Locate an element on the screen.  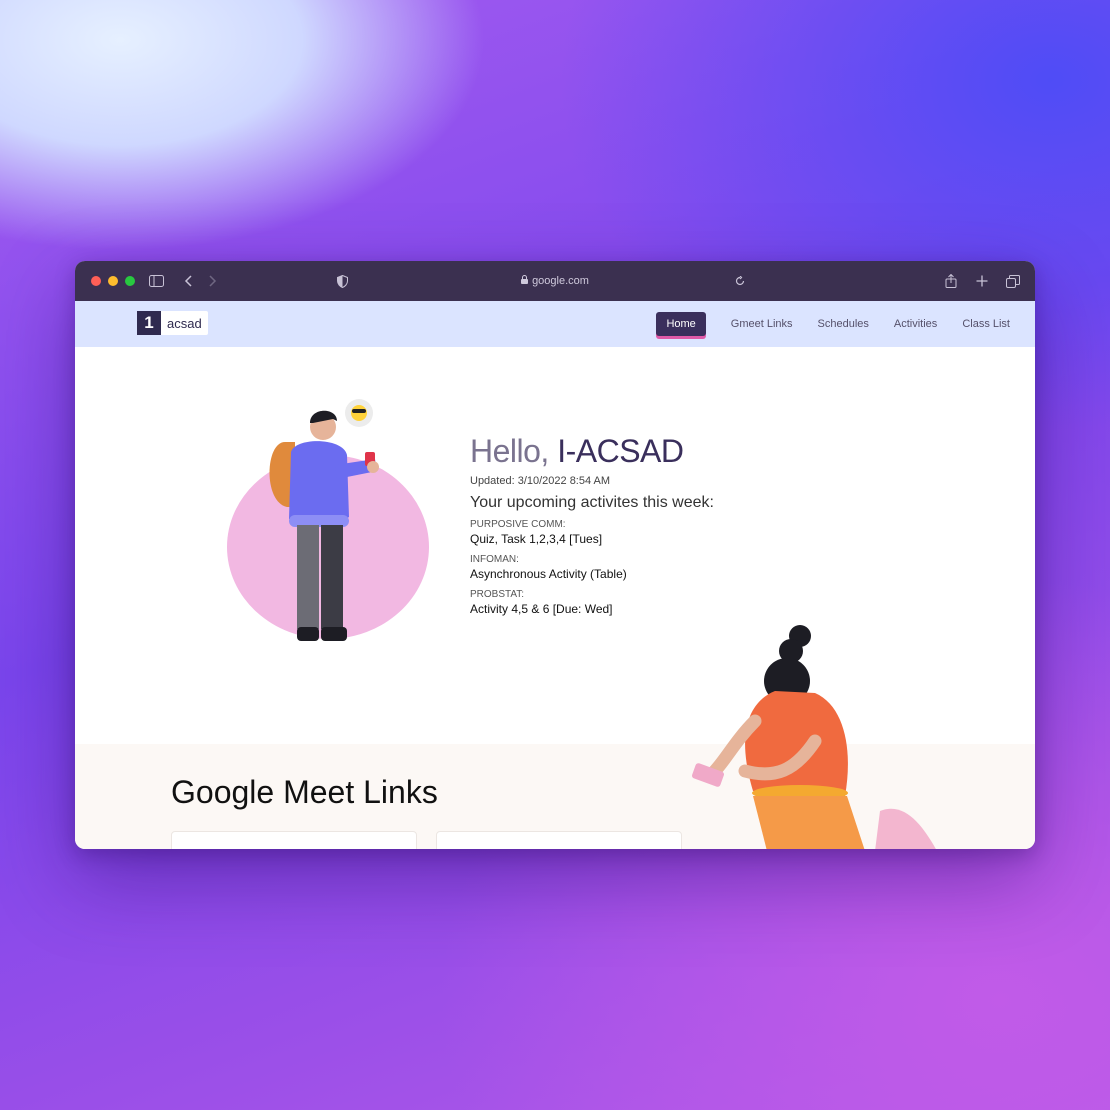
meet-links-heading: Google Meet Links is located at coordinates (304, 792).